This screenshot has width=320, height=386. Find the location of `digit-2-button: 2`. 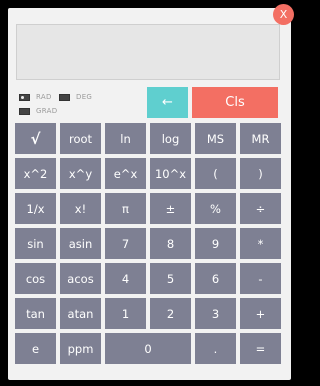

digit-2-button: 2 is located at coordinates (170, 313).